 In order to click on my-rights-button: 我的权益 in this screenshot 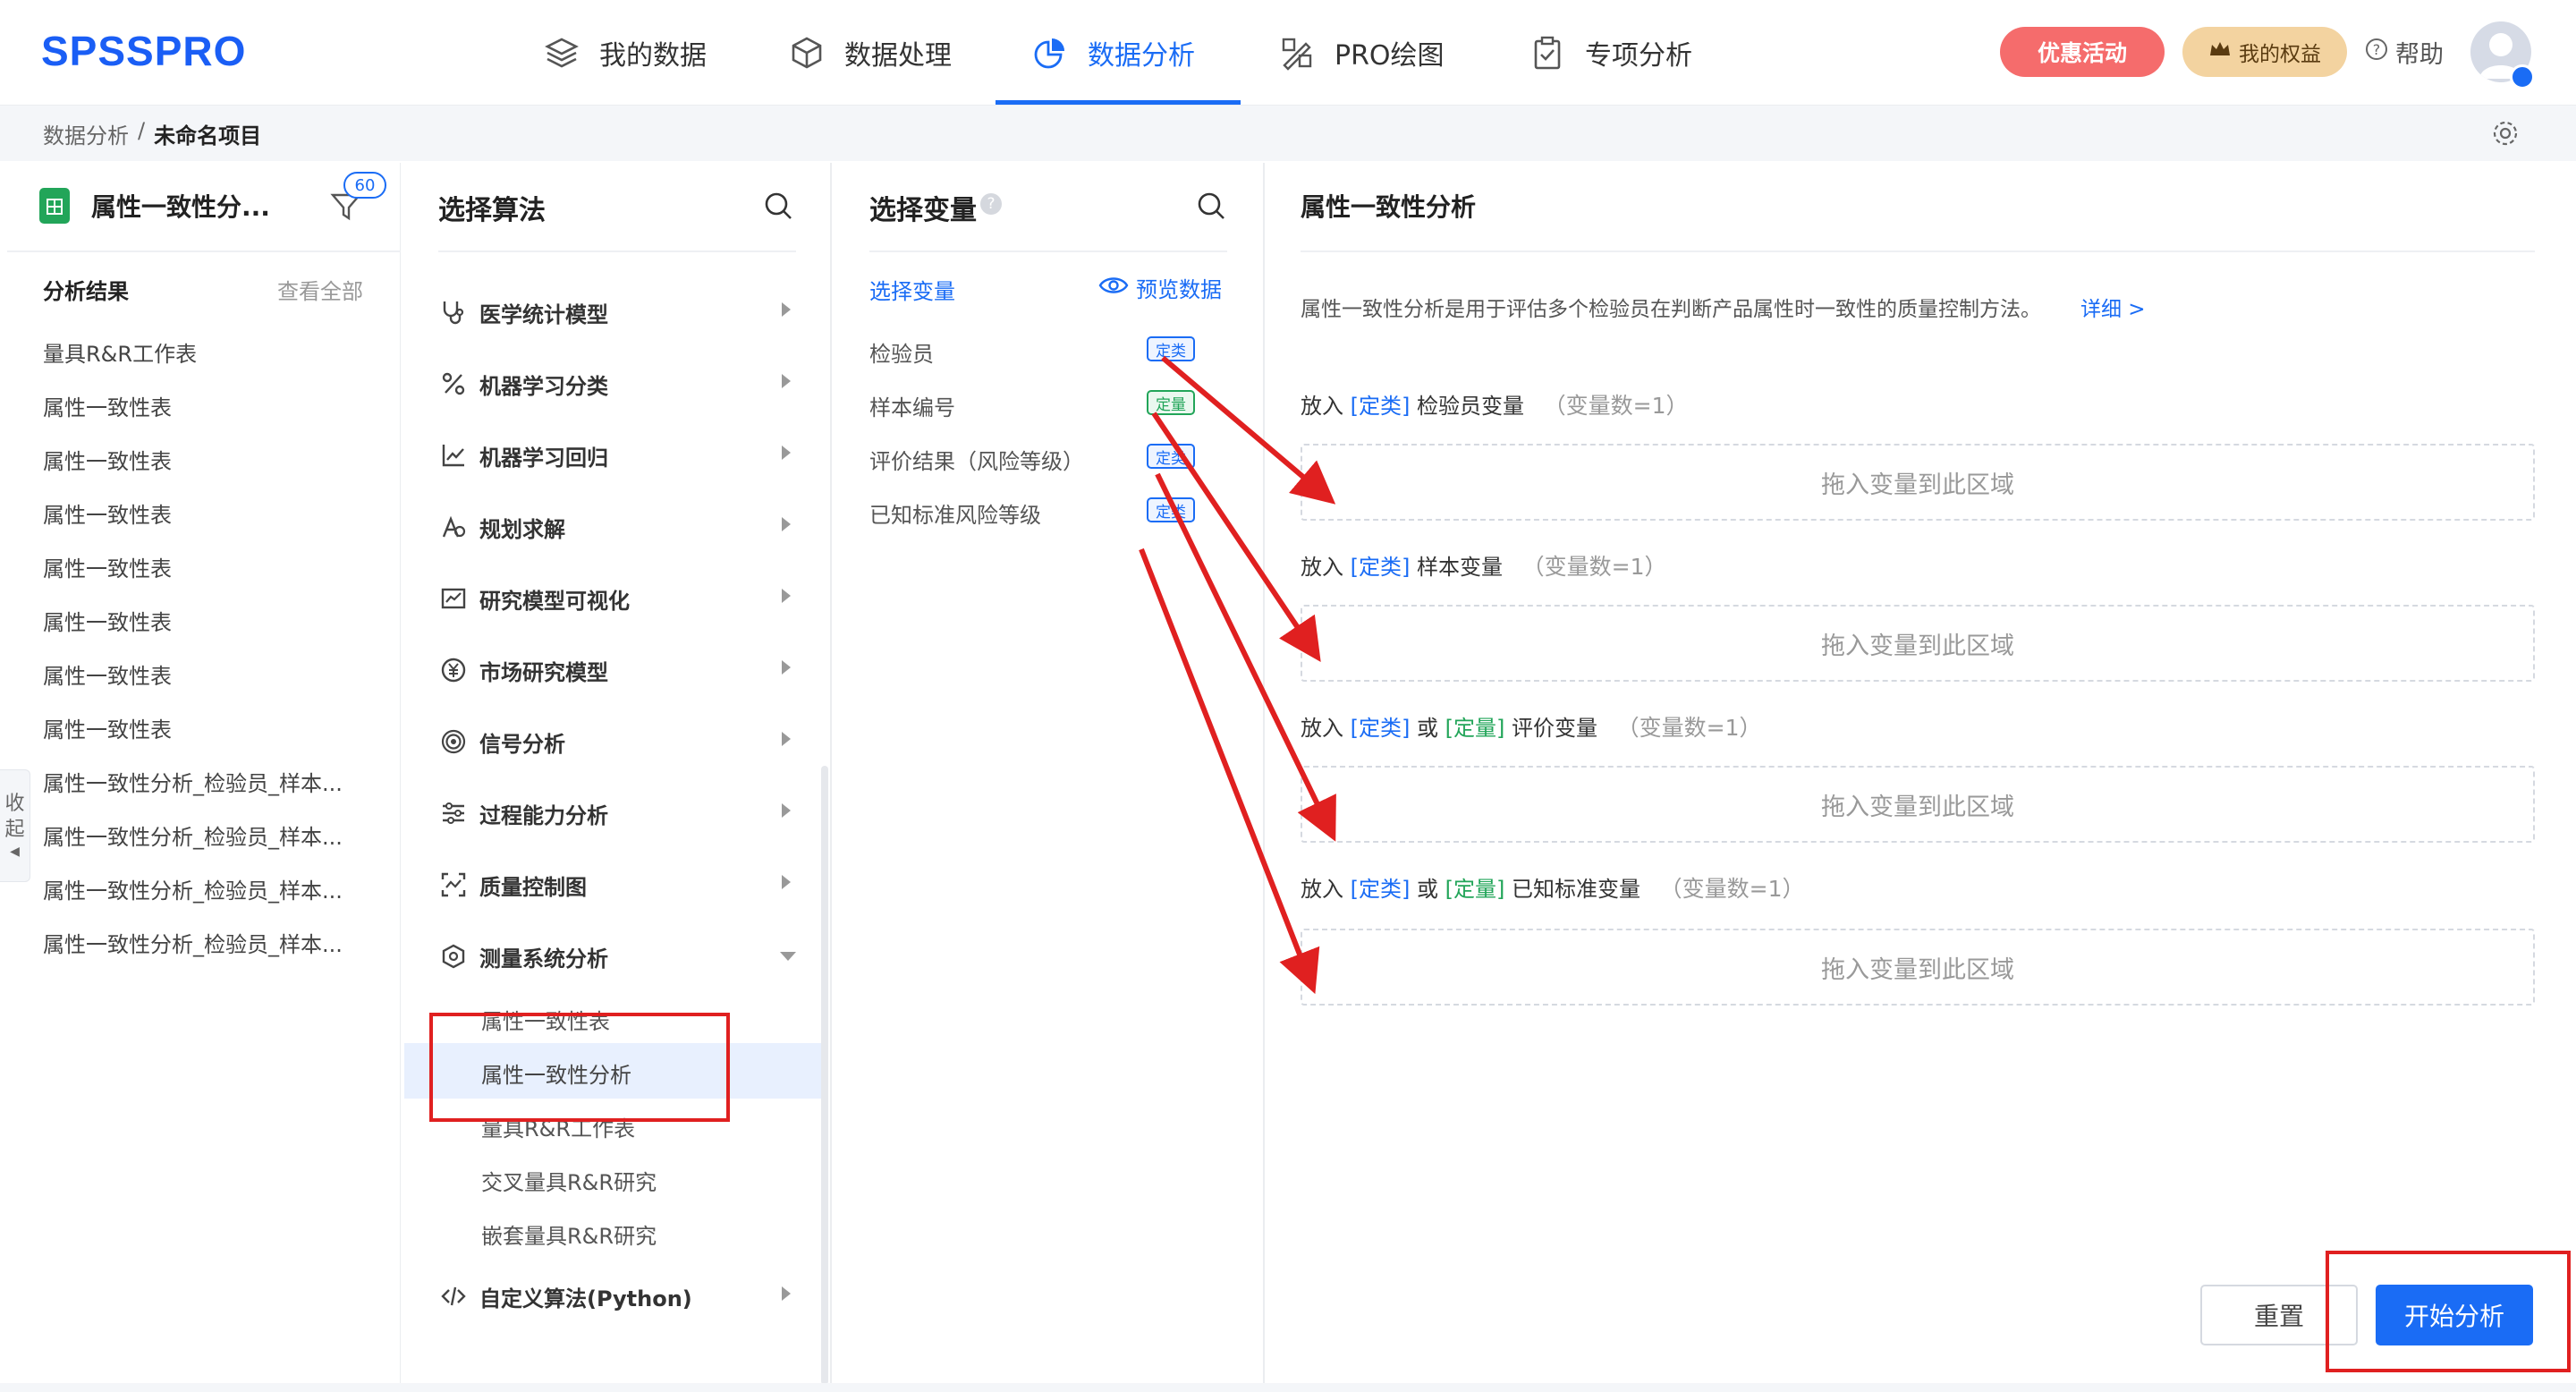, I will do `click(2264, 52)`.